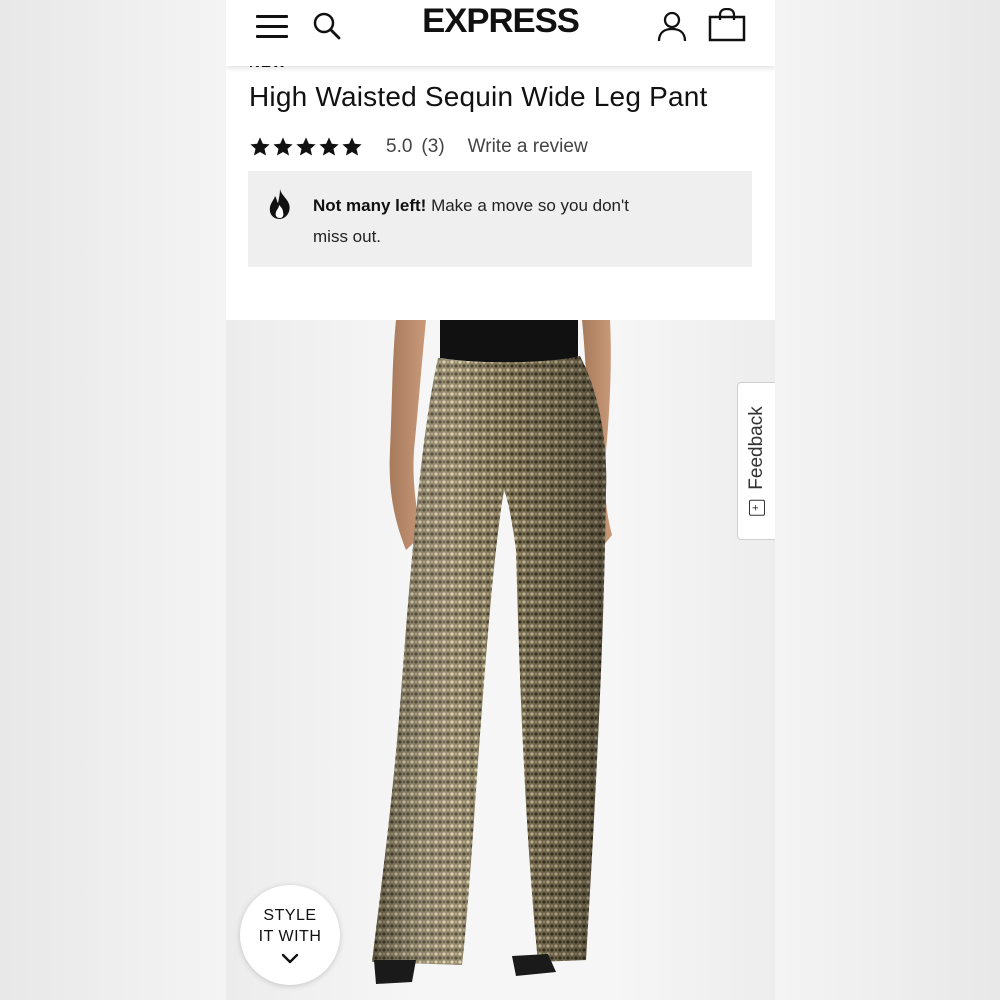 This screenshot has width=1000, height=1000. What do you see at coordinates (756, 448) in the screenshot?
I see `feedback-label: Feedback` at bounding box center [756, 448].